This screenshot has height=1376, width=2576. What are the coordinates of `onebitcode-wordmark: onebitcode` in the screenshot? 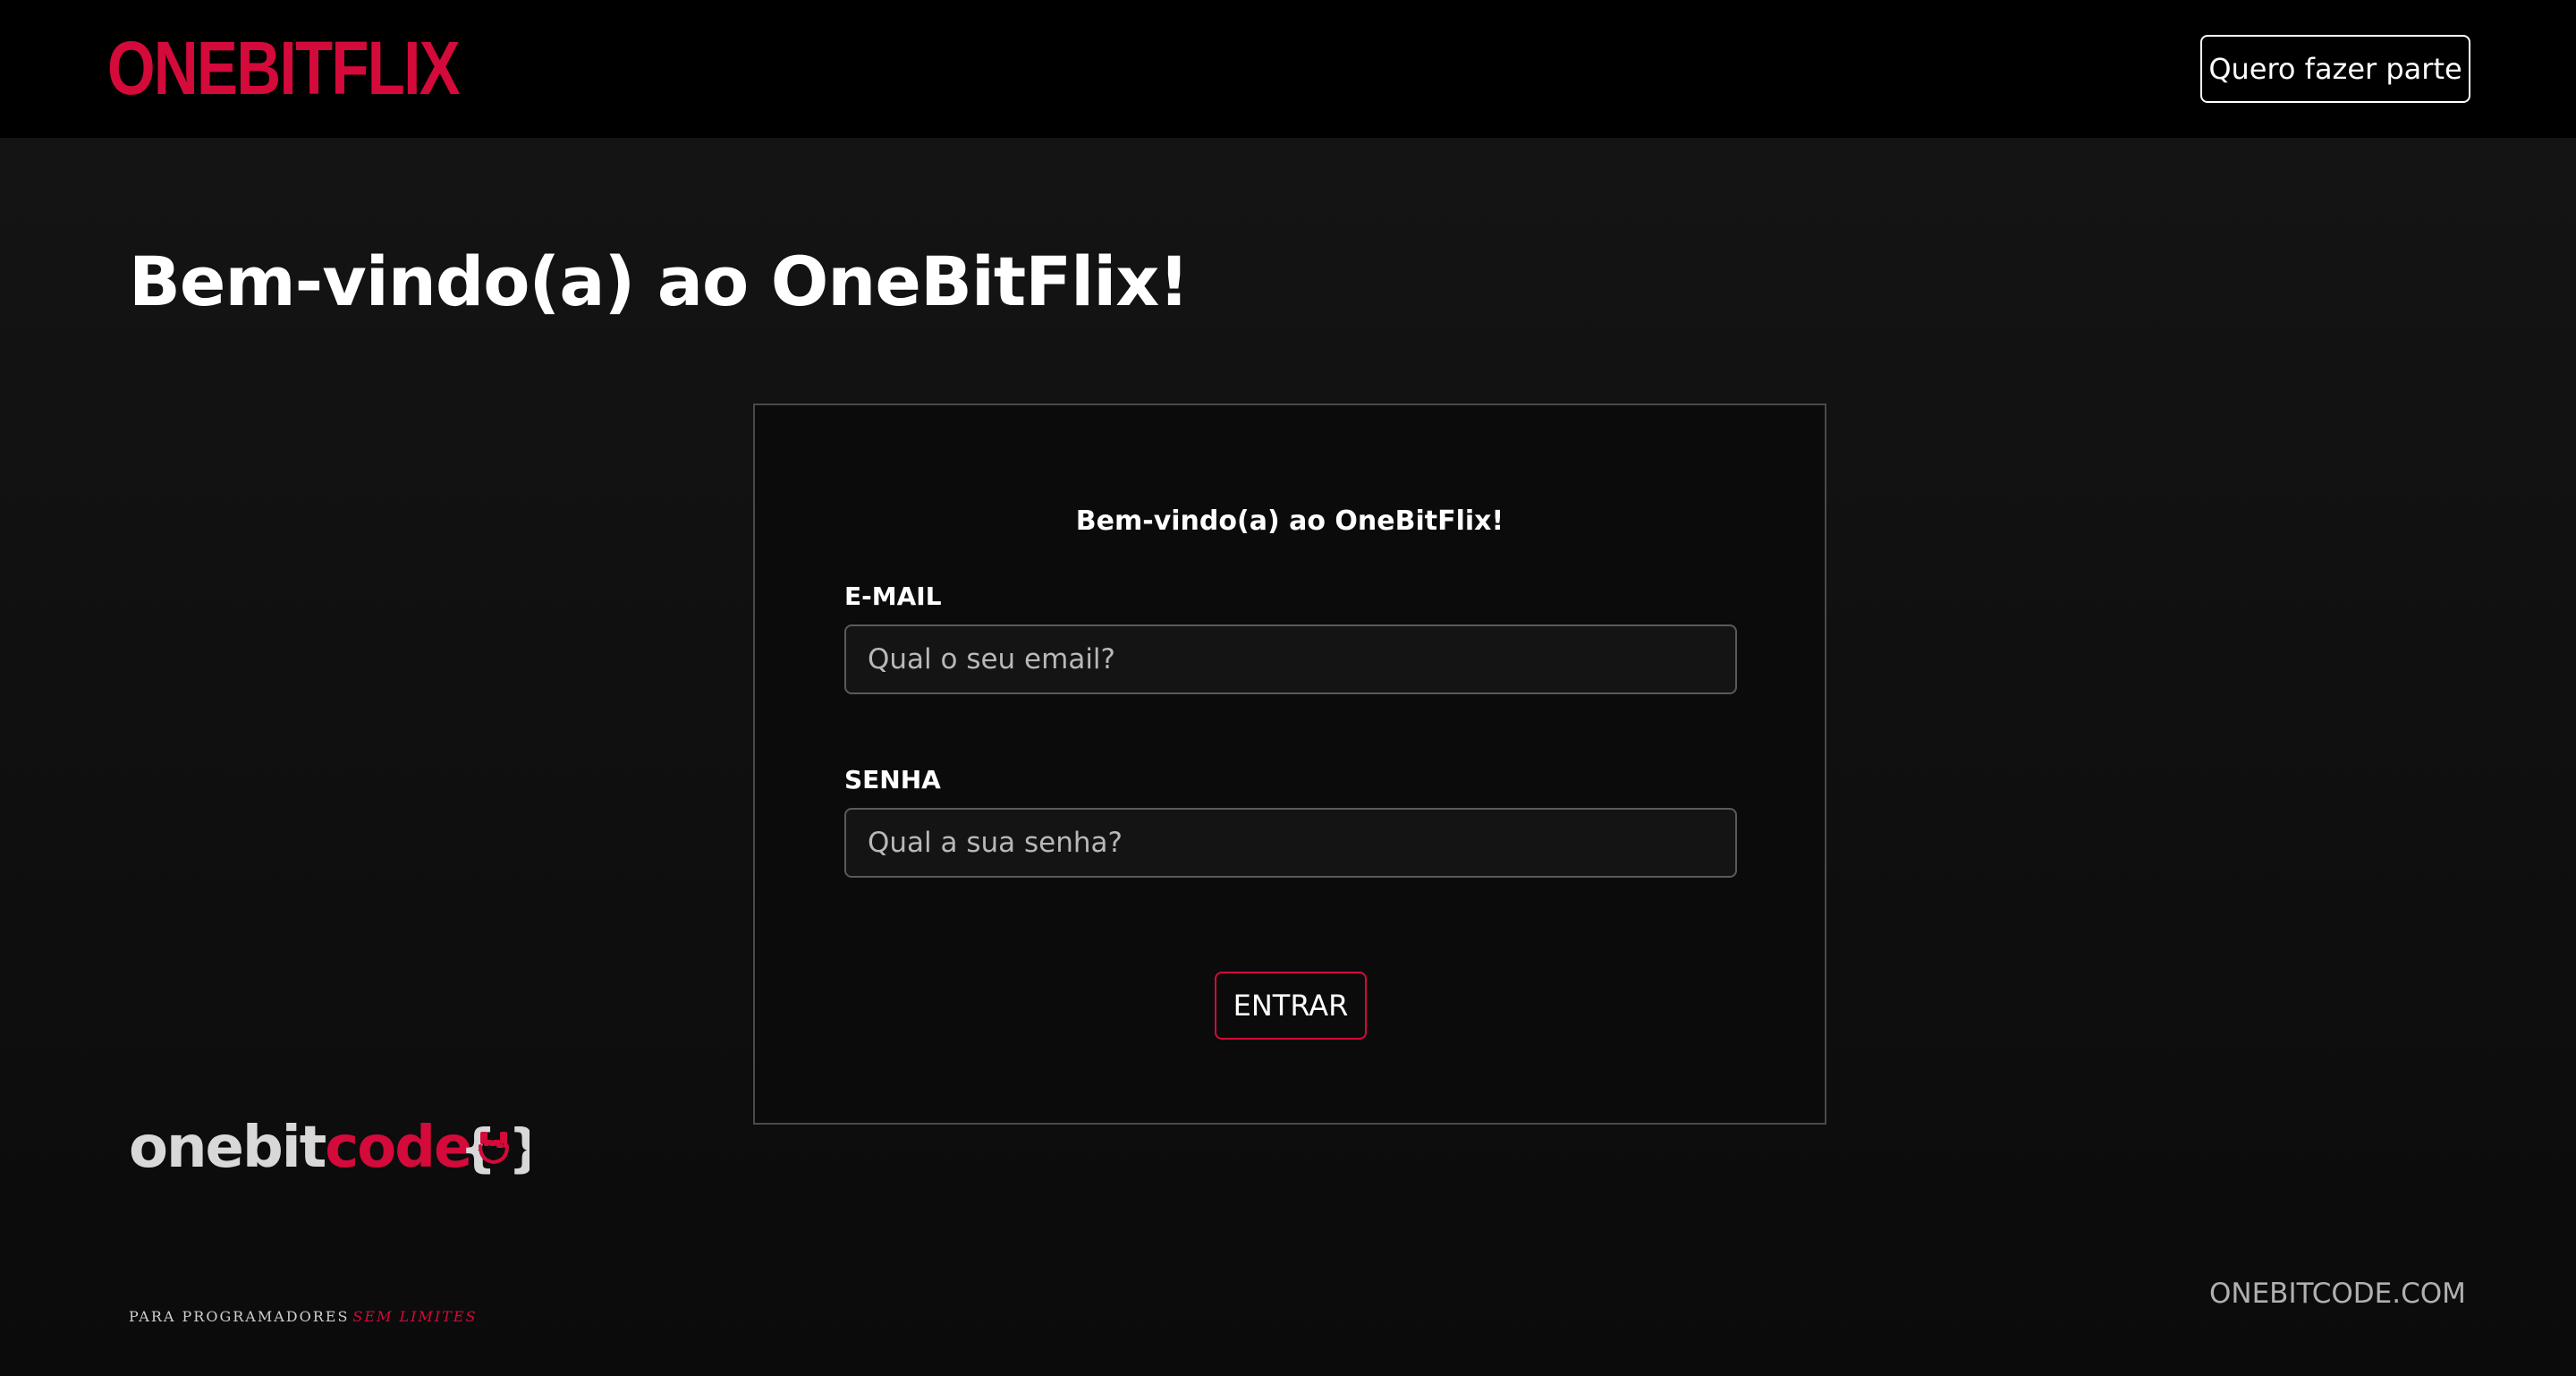 It's located at (300, 1148).